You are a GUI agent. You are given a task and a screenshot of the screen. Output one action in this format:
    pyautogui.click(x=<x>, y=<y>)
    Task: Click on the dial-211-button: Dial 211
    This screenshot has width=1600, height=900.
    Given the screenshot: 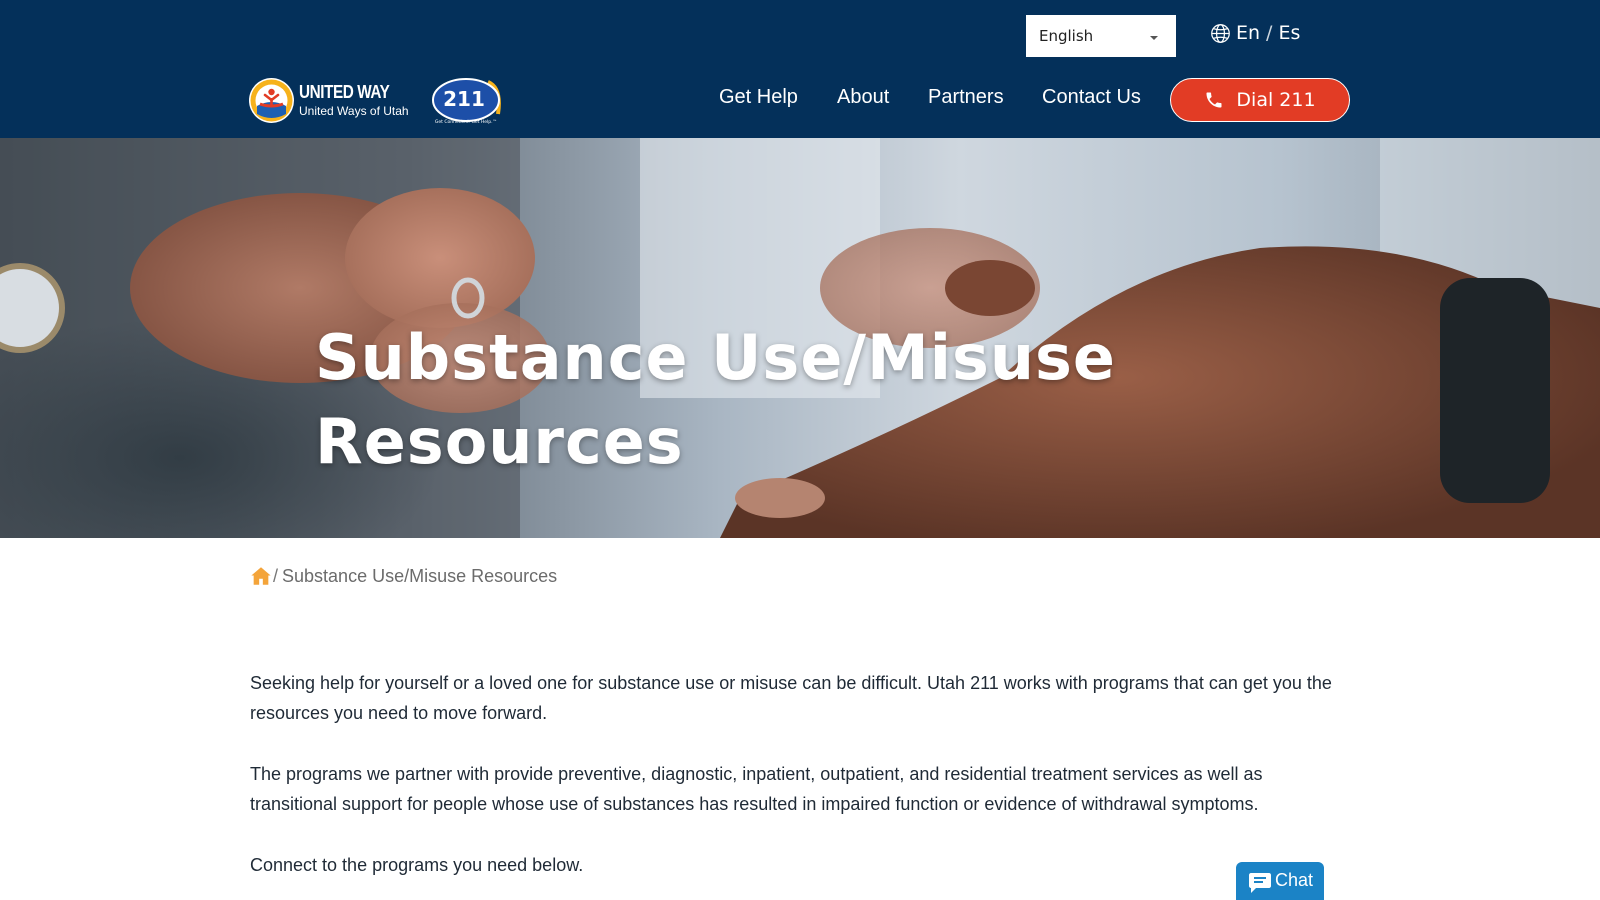 What is the action you would take?
    pyautogui.click(x=1260, y=100)
    